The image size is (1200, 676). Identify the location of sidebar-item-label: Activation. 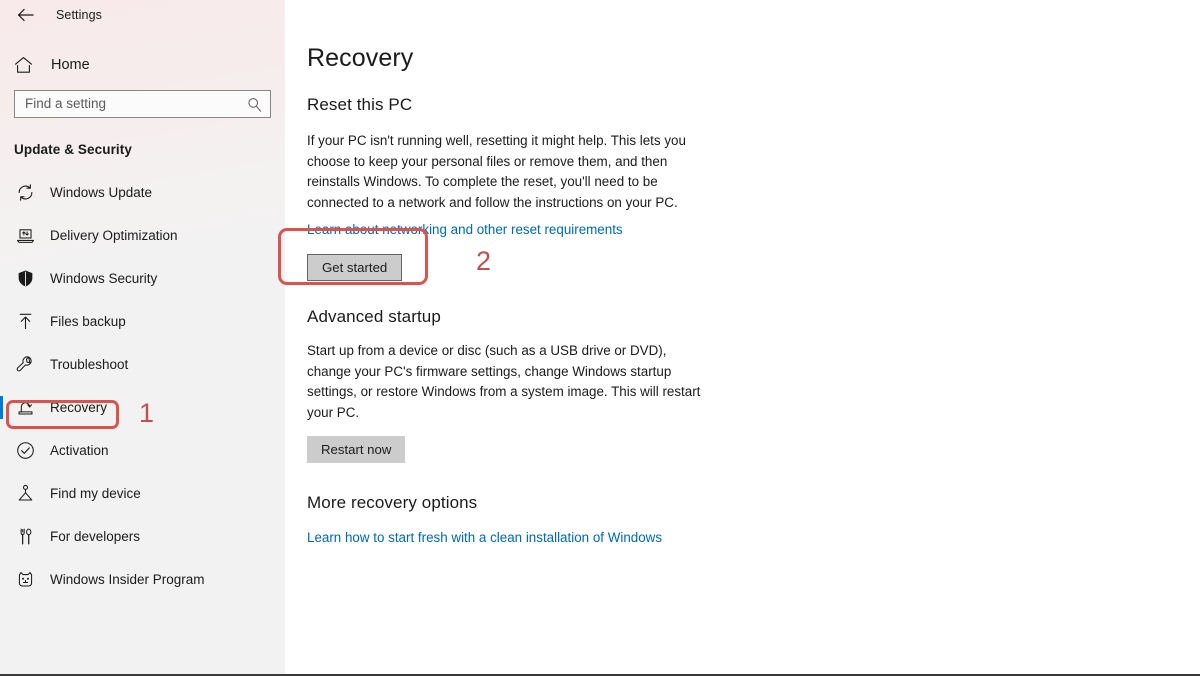
(79, 450).